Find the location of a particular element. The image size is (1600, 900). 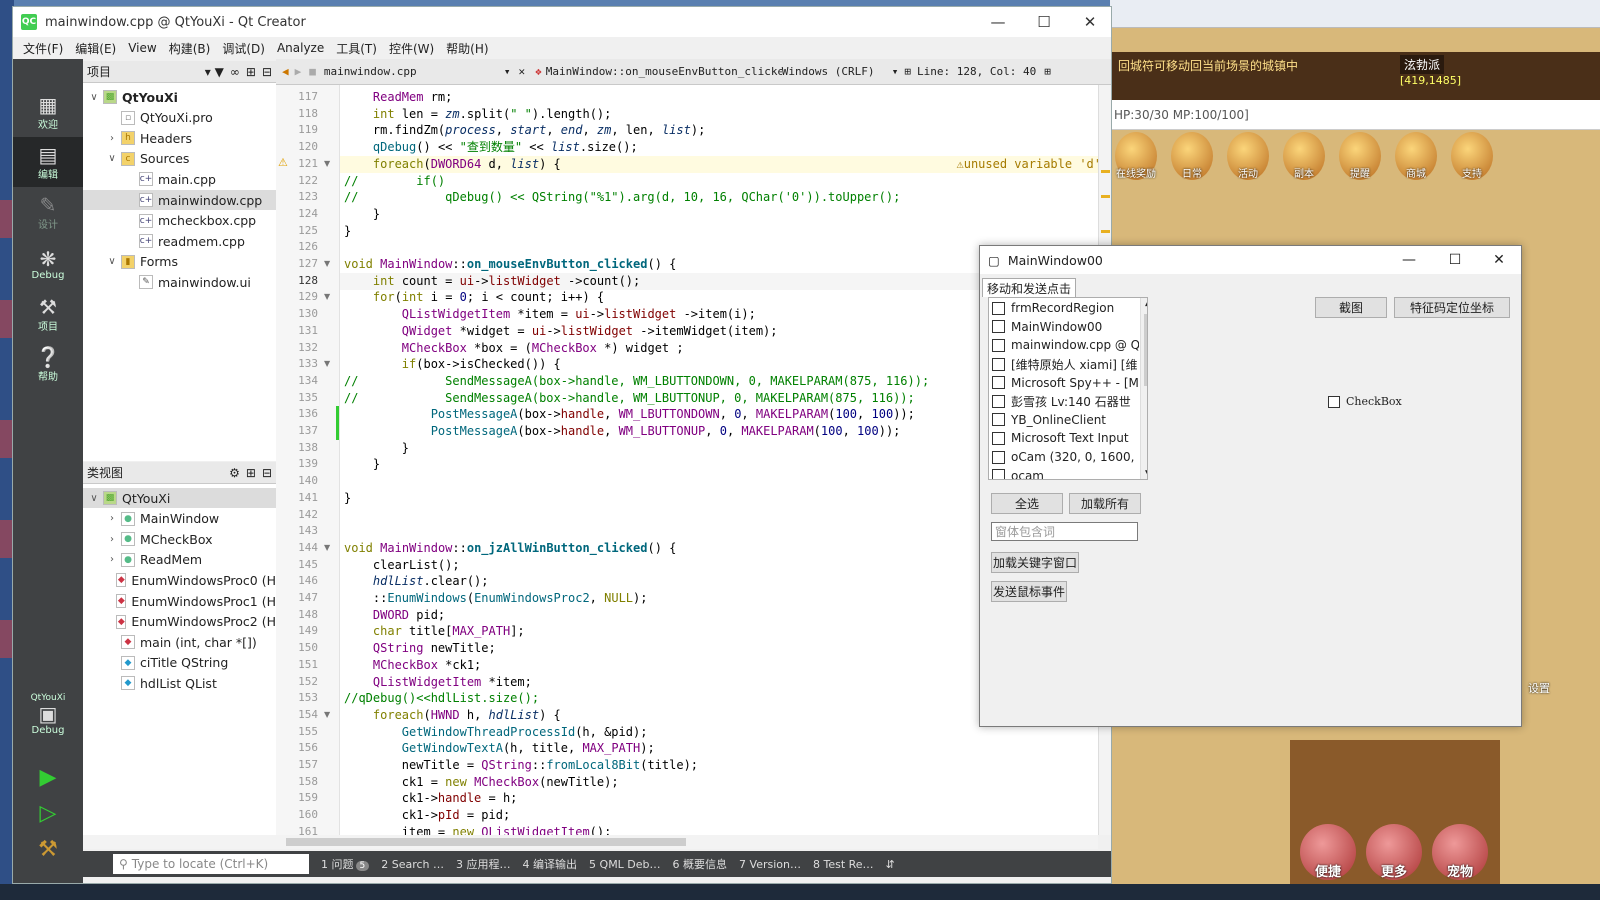

class-tree-item: › ● MCheckBox is located at coordinates (179, 539).